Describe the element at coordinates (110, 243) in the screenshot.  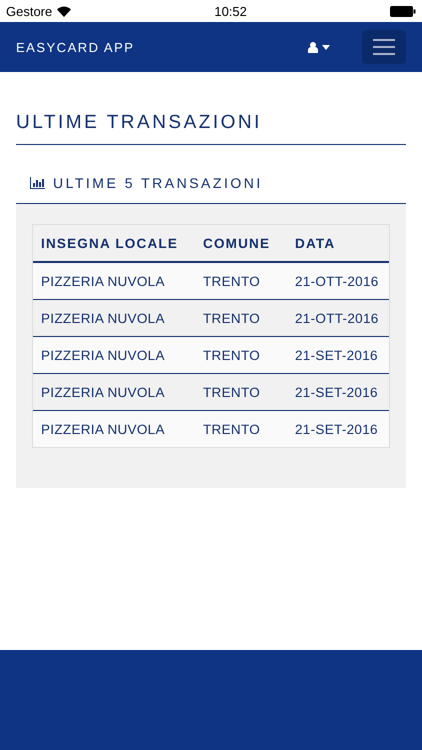
I see `column-header: INSEGNA LOCALE` at that location.